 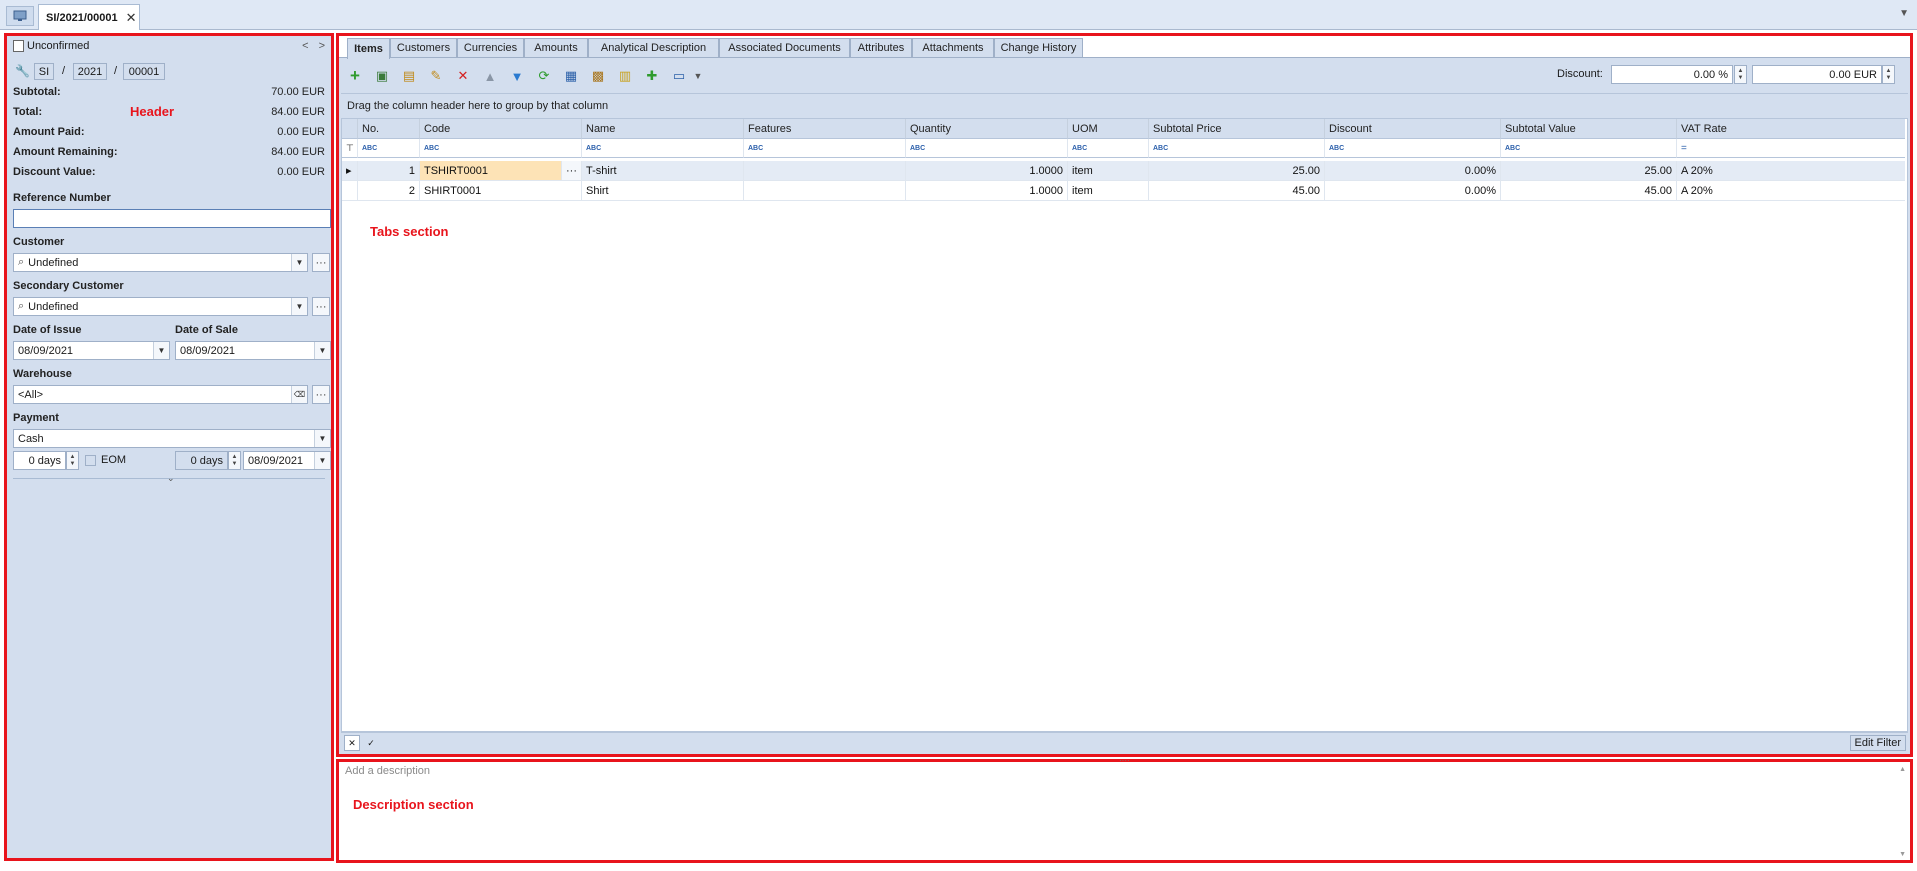 What do you see at coordinates (72, 460) in the screenshot?
I see `payment-days-spinner: ▲ ▼` at bounding box center [72, 460].